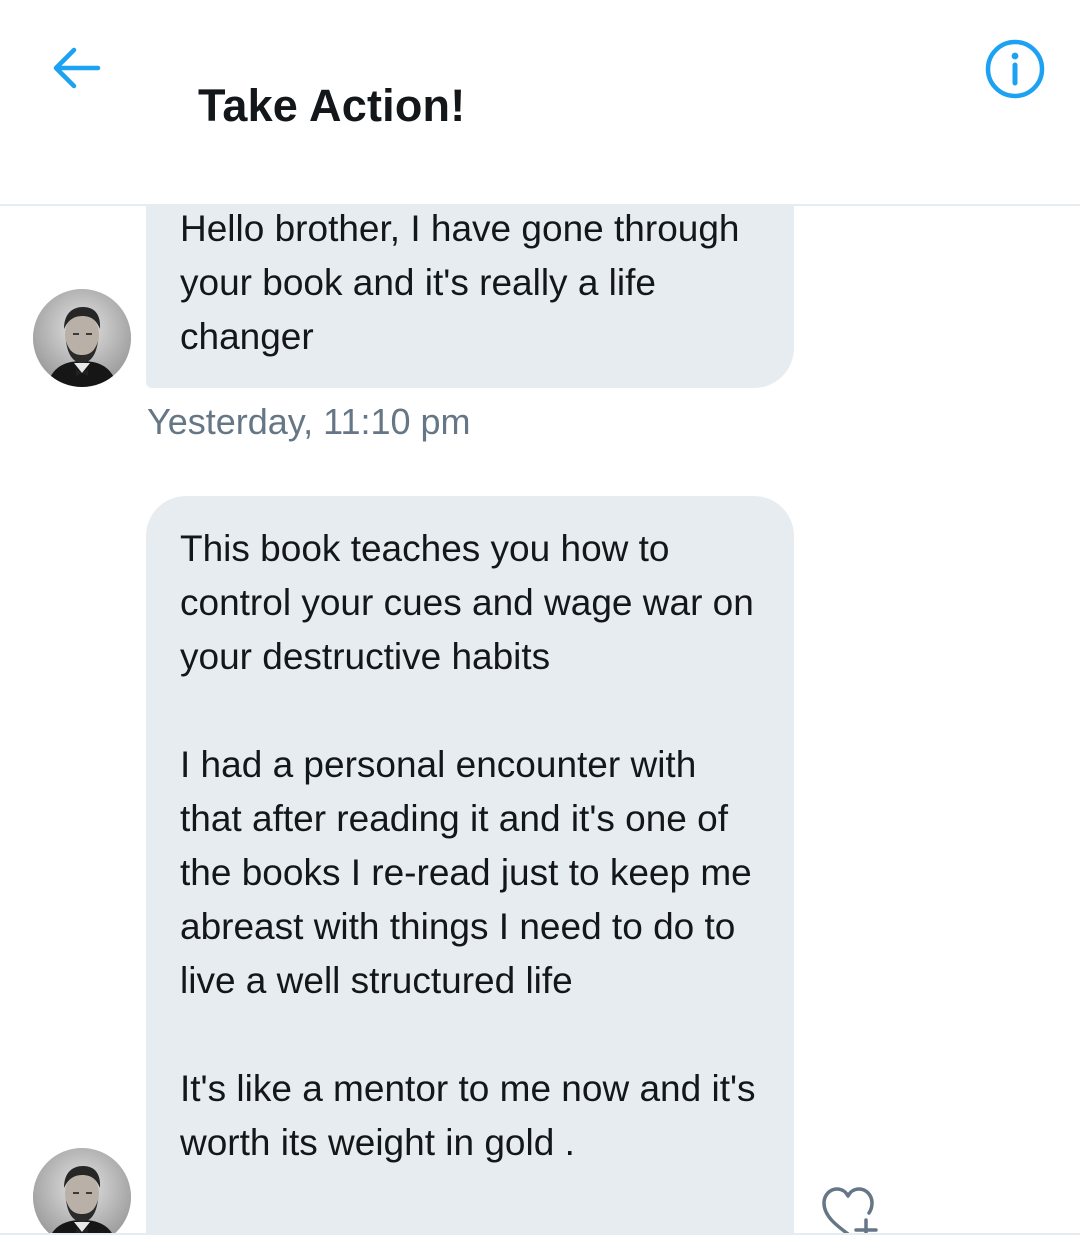 This screenshot has height=1251, width=1080. What do you see at coordinates (309, 421) in the screenshot?
I see `message-timestamp: Yesterday, 11:10 pm` at bounding box center [309, 421].